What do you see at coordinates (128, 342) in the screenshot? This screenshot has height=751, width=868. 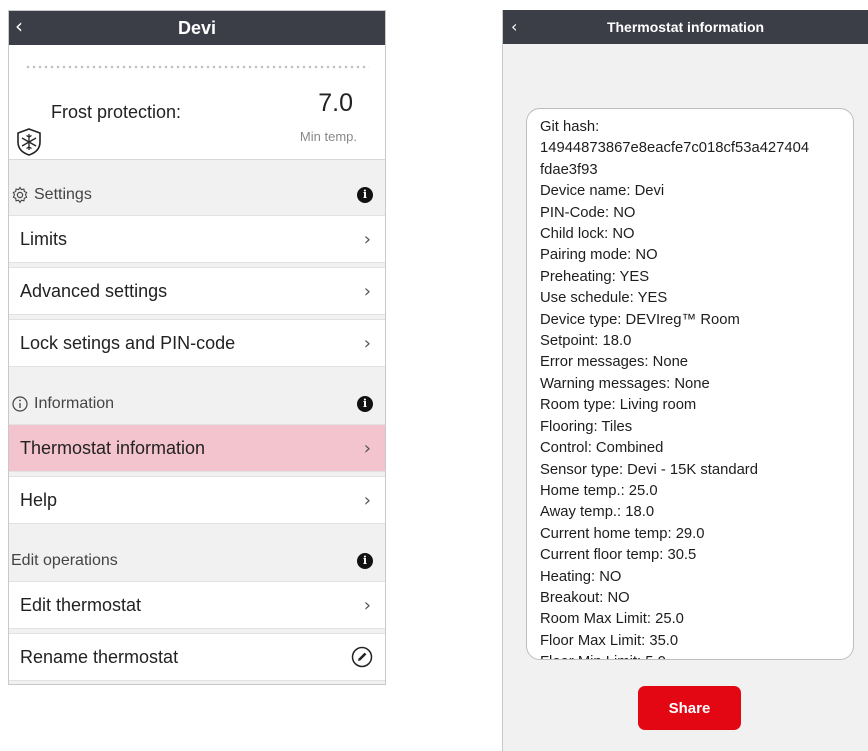 I see `row-lock-settings-label: Lock setings and PIN-code` at bounding box center [128, 342].